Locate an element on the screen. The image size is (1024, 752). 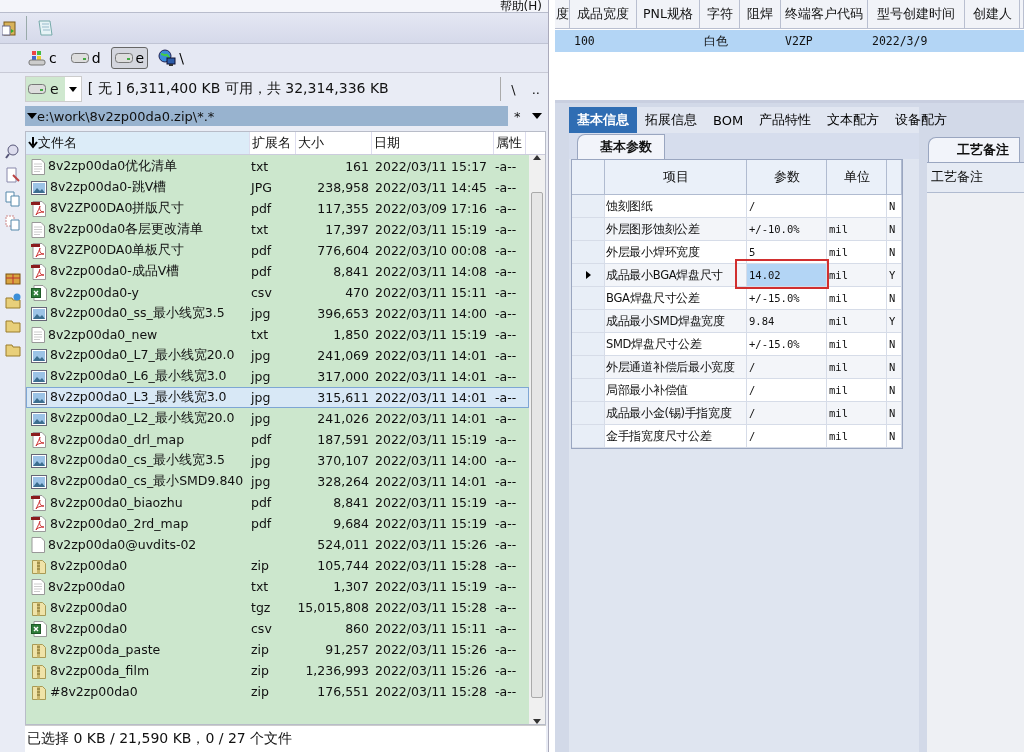
tab: 拓展信息 is located at coordinates (671, 120).